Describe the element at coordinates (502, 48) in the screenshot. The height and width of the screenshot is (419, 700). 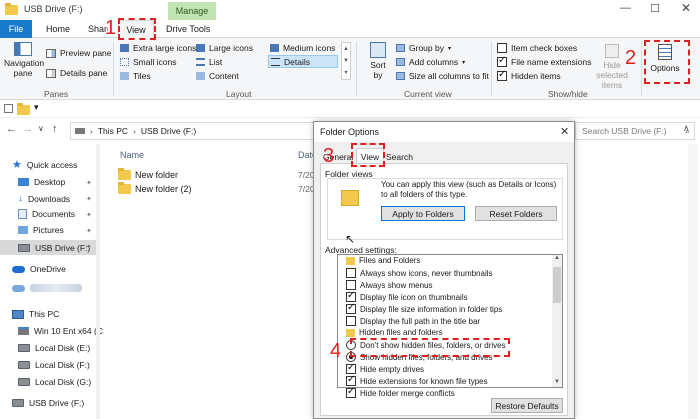
I see `item-check-boxes-checkbox` at that location.